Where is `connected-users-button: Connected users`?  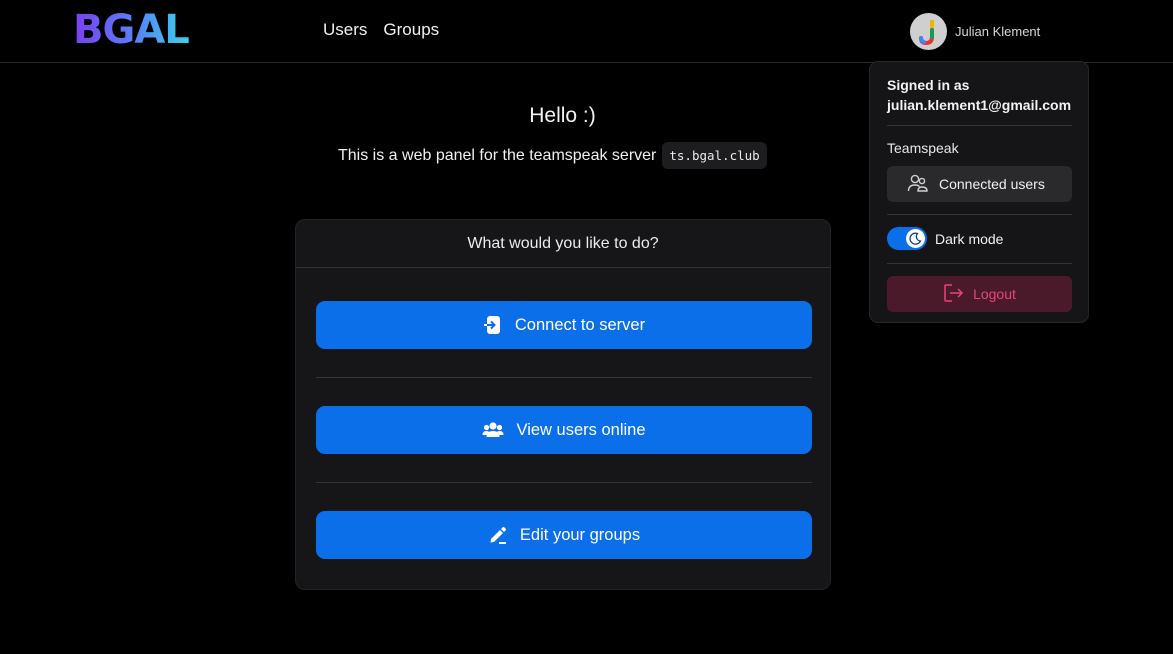 connected-users-button: Connected users is located at coordinates (979, 184).